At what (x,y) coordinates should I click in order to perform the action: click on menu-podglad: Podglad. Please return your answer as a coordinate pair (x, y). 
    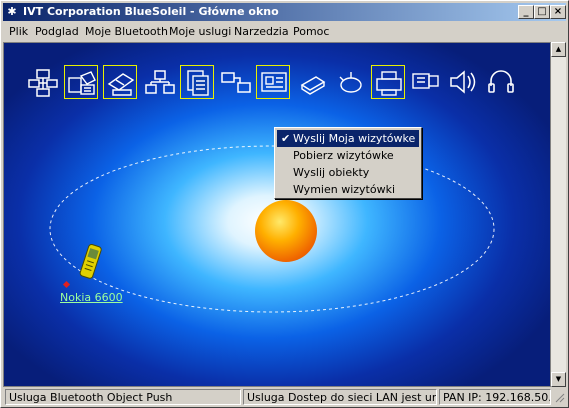
    Looking at the image, I should click on (57, 31).